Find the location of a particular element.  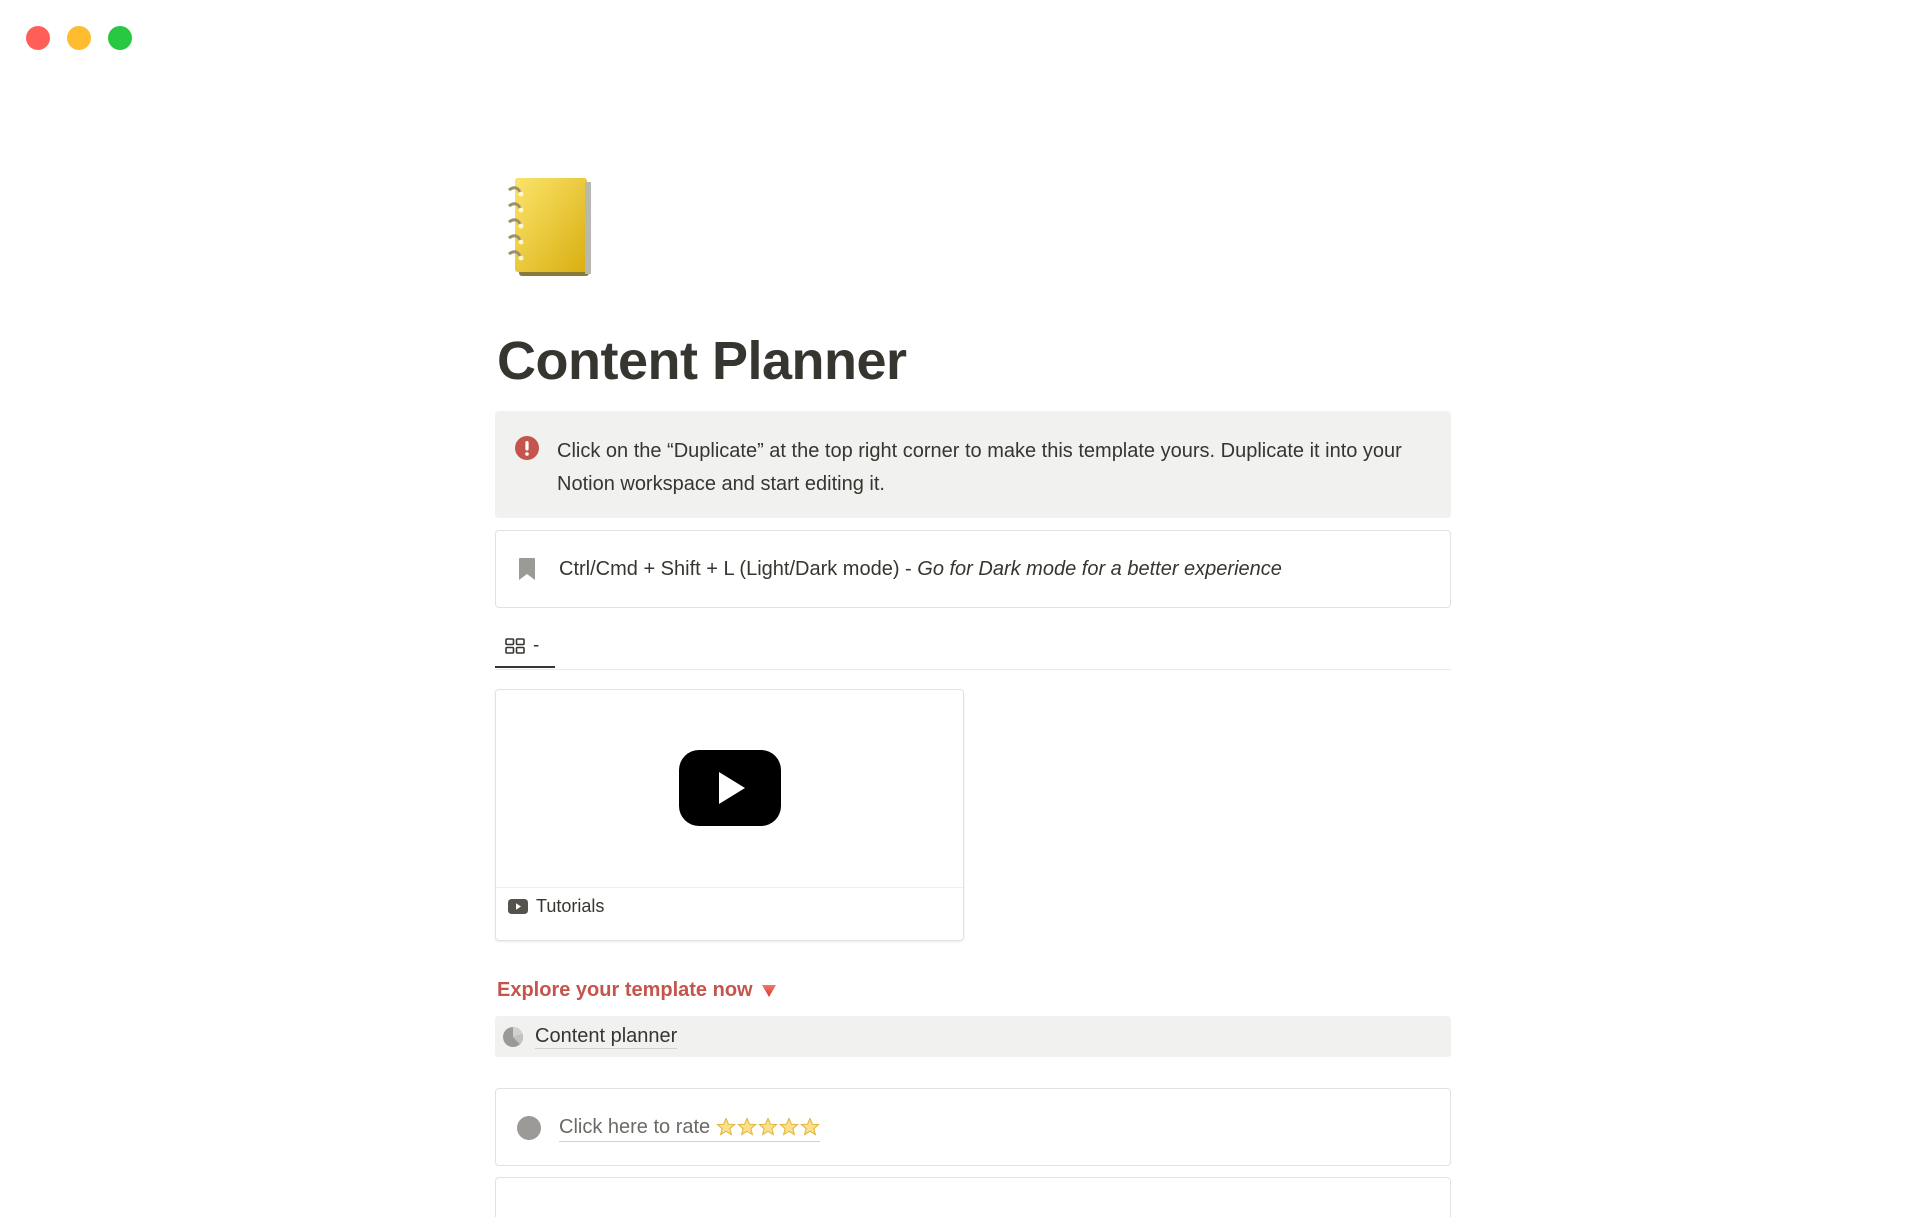

tab-label: - is located at coordinates (536, 645).